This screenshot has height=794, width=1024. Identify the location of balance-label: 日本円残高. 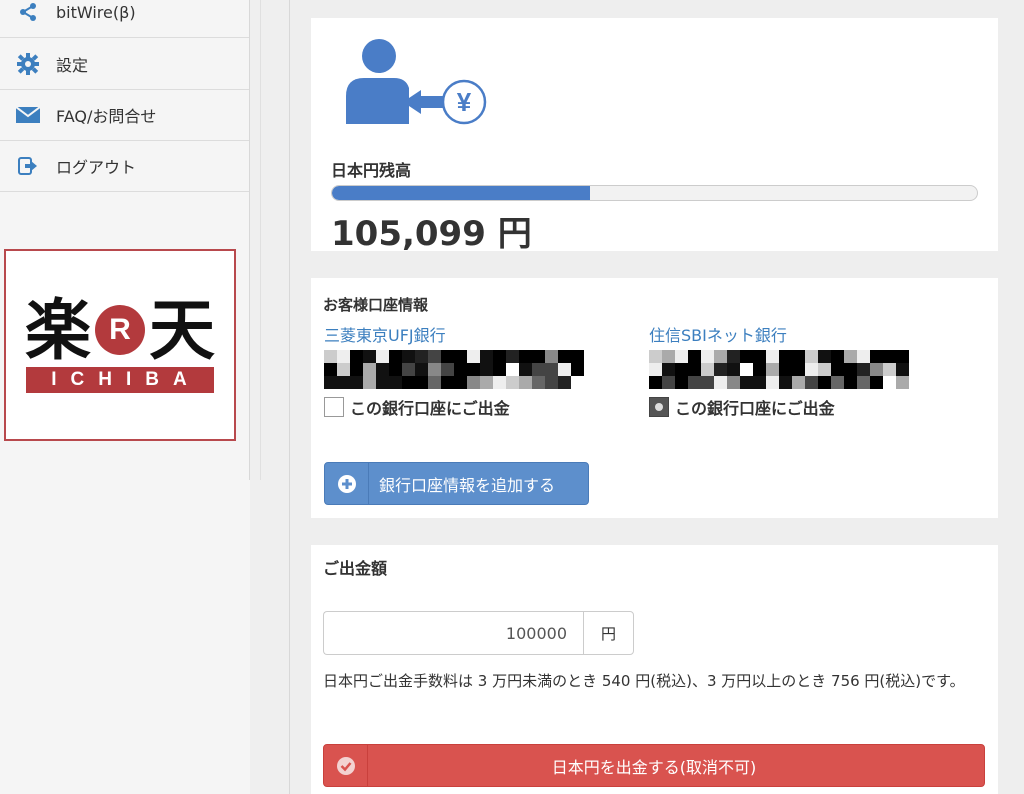
(371, 170).